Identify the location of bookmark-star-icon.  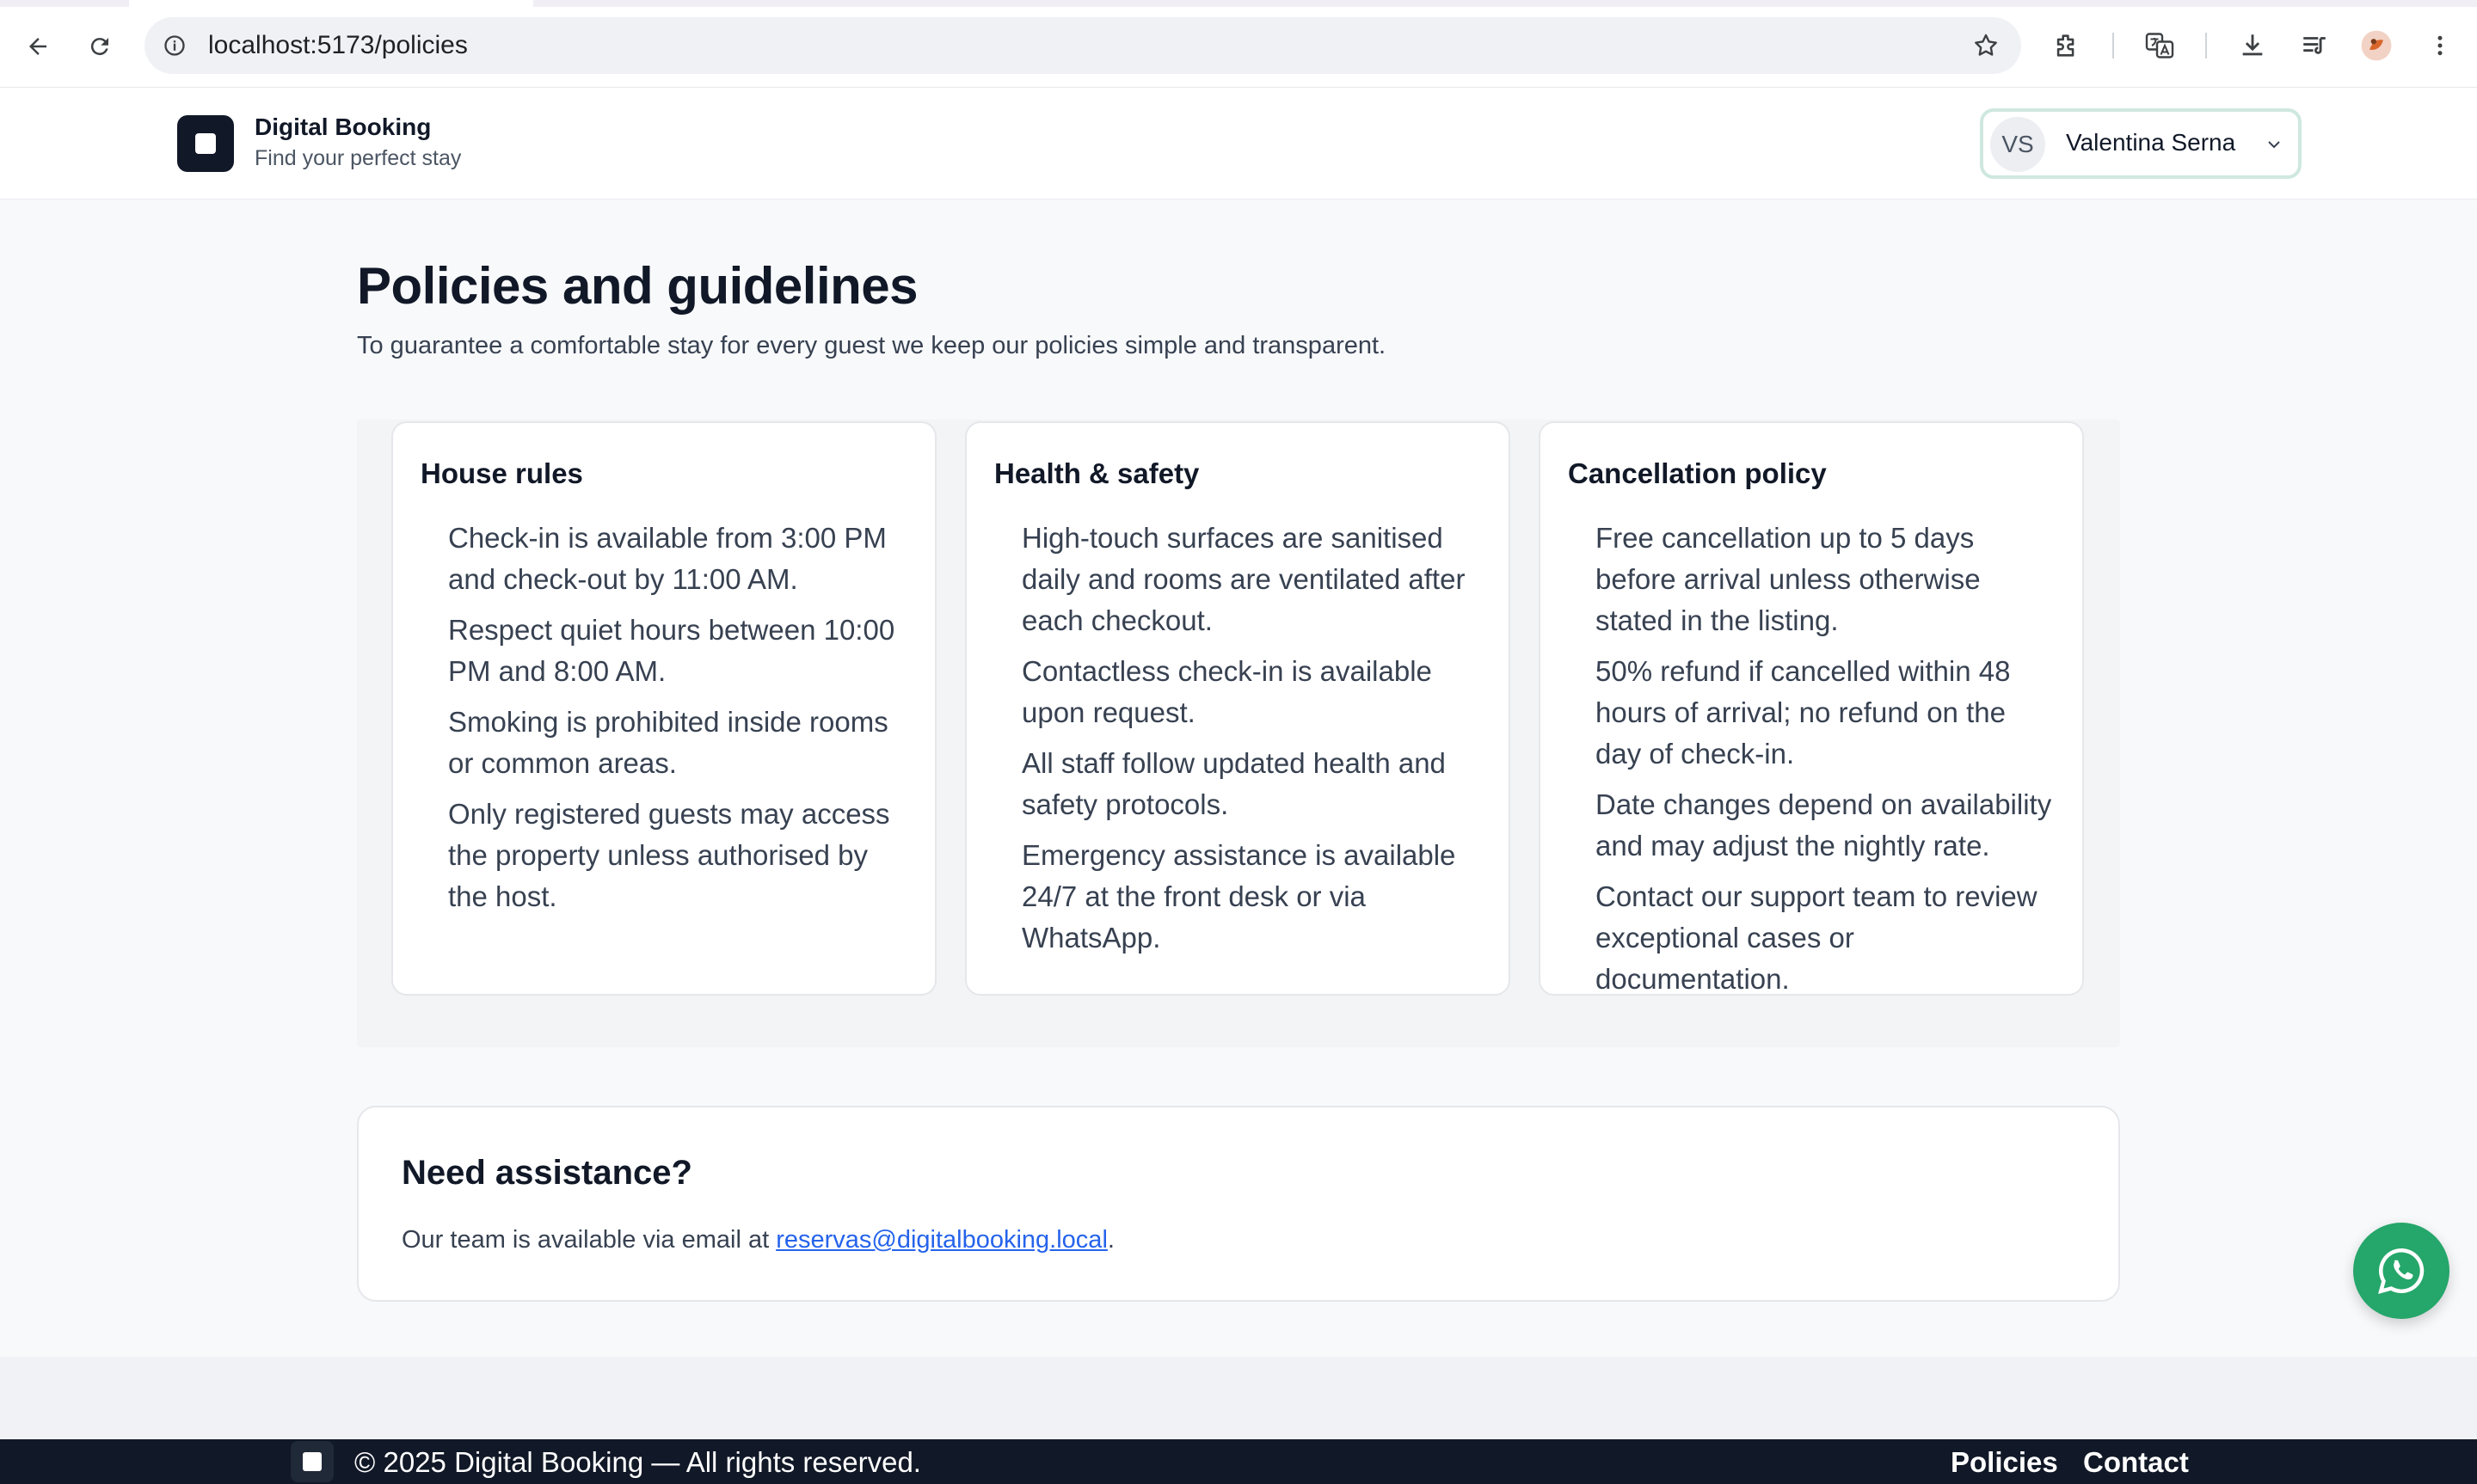
(1986, 45).